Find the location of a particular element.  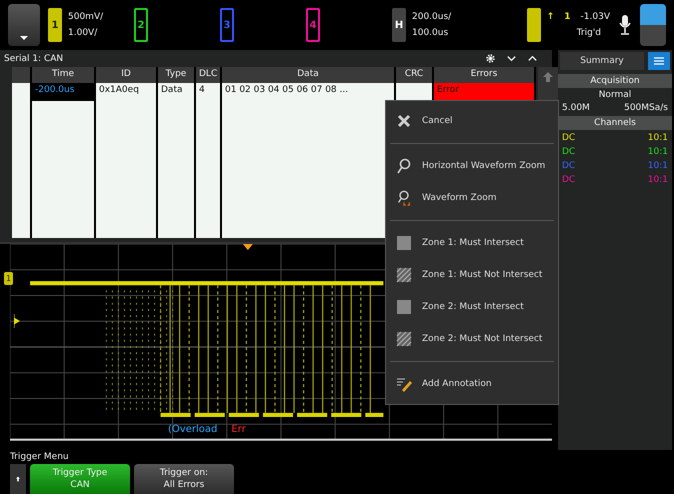

horizontal-badge: H is located at coordinates (399, 25).